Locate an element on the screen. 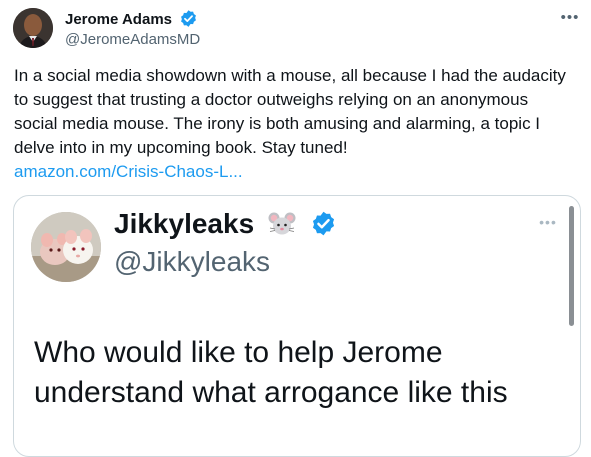  more-horizontal-icon: ••• is located at coordinates (570, 17).